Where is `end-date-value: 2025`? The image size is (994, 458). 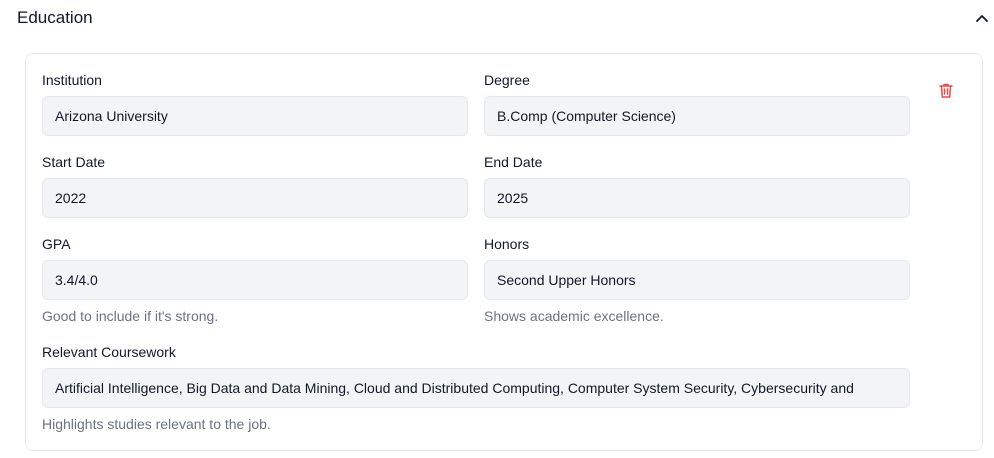 end-date-value: 2025 is located at coordinates (513, 198).